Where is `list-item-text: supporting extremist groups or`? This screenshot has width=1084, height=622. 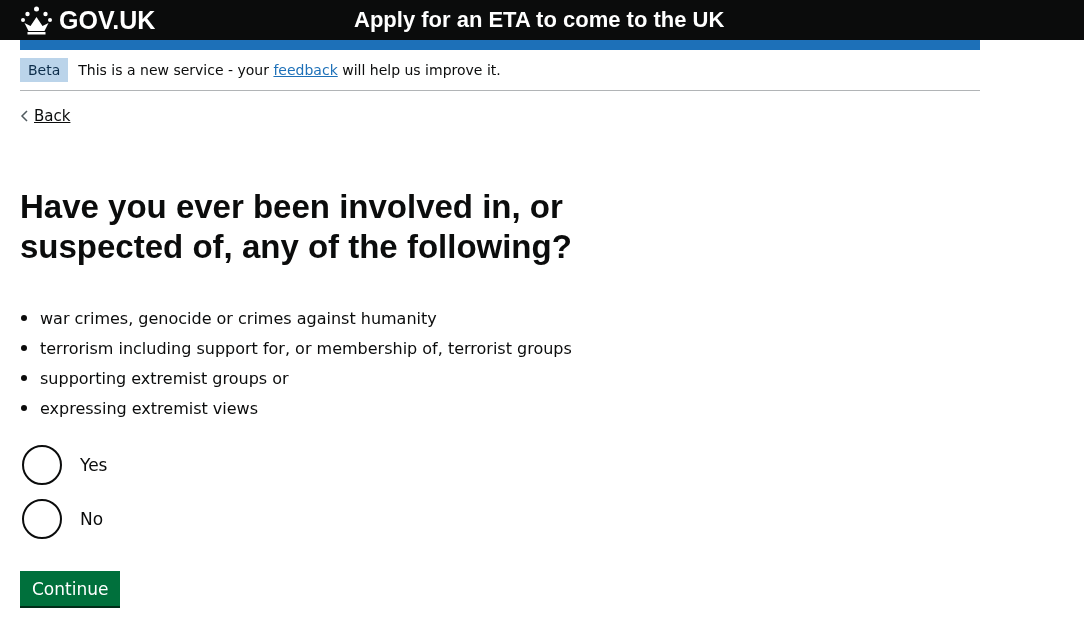
list-item-text: supporting extremist groups or is located at coordinates (164, 378).